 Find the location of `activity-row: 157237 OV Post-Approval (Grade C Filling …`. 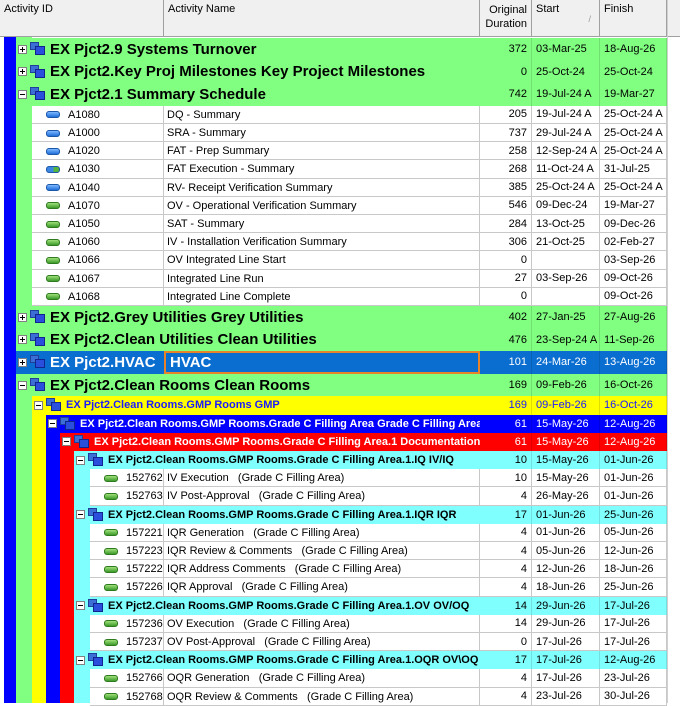

activity-row: 157237 OV Post-Approval (Grade C Filling … is located at coordinates (333, 642).